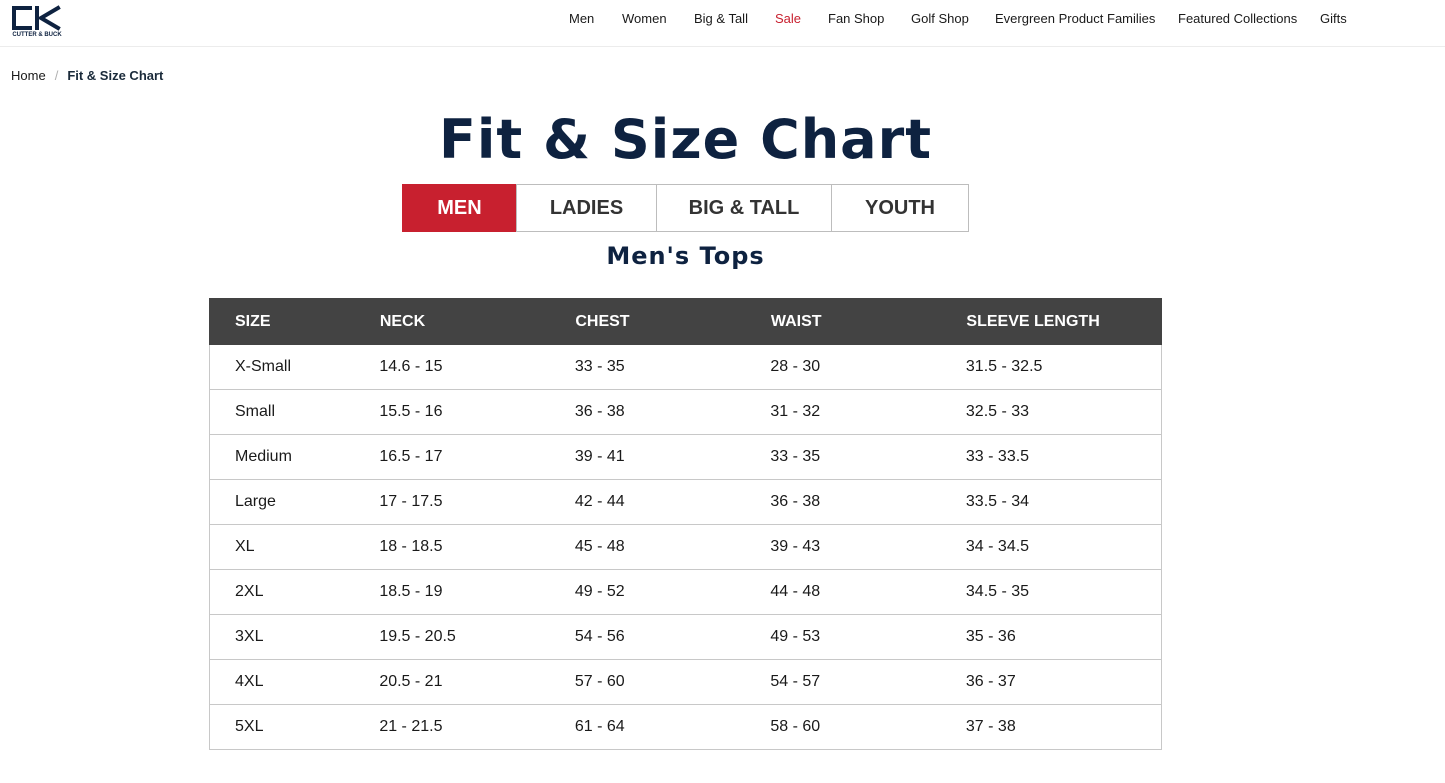  I want to click on section-title: Men's Tops, so click(685, 256).